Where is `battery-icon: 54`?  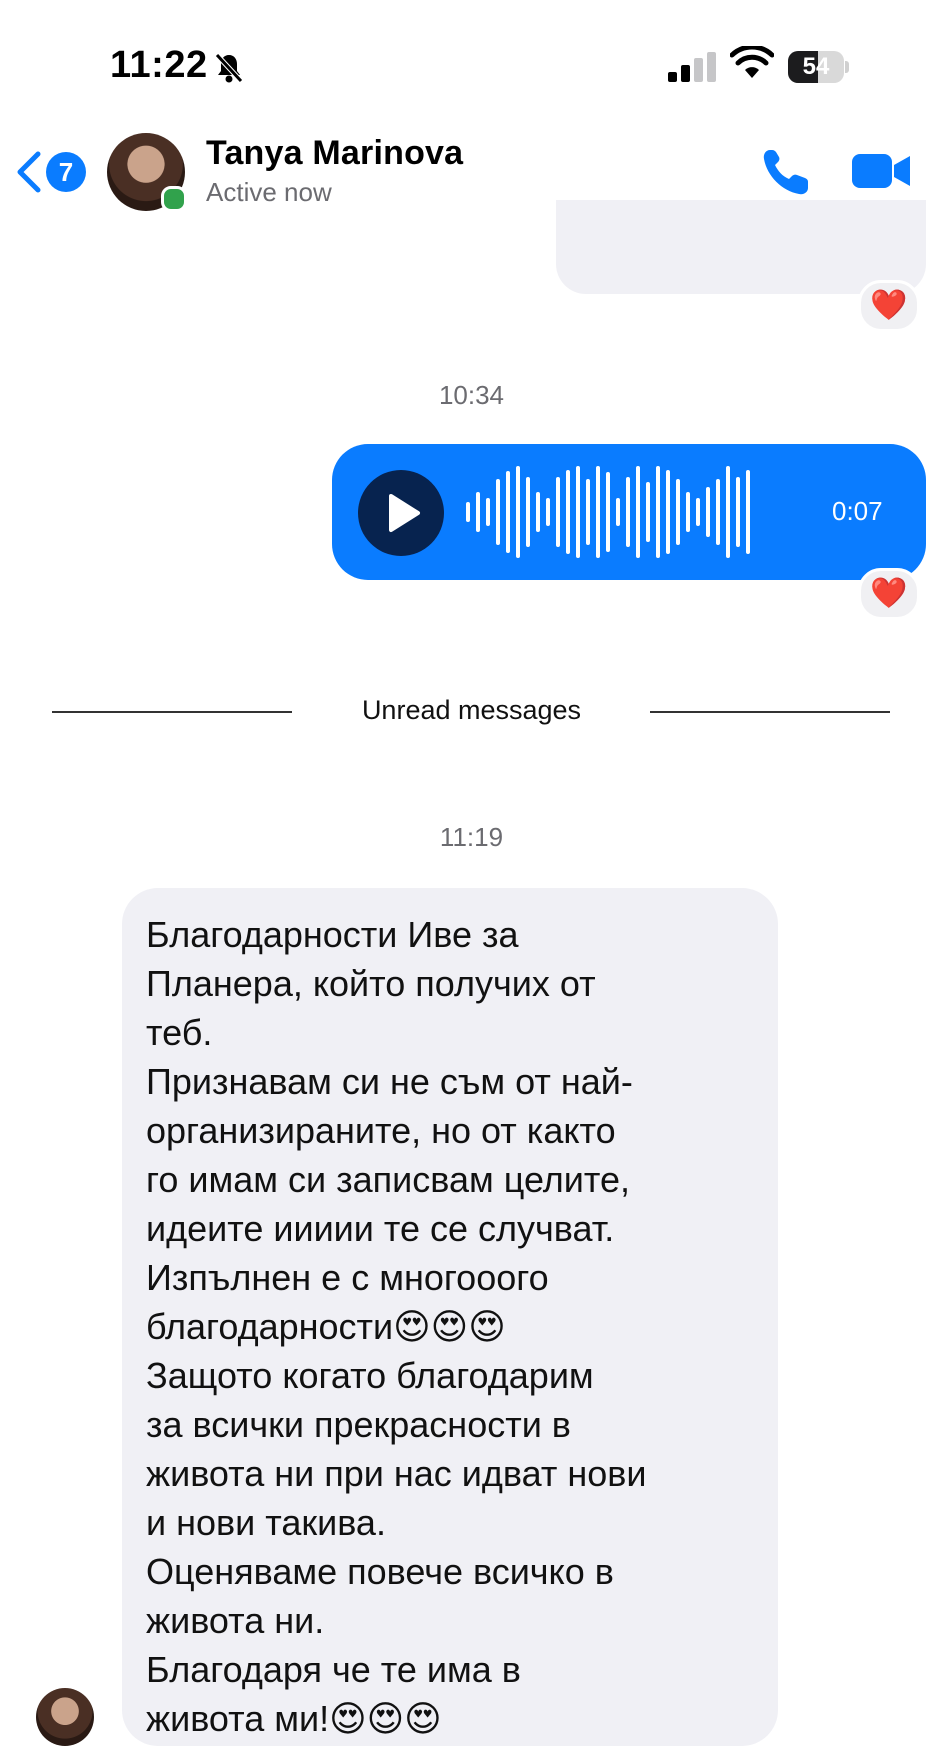 battery-icon: 54 is located at coordinates (819, 67).